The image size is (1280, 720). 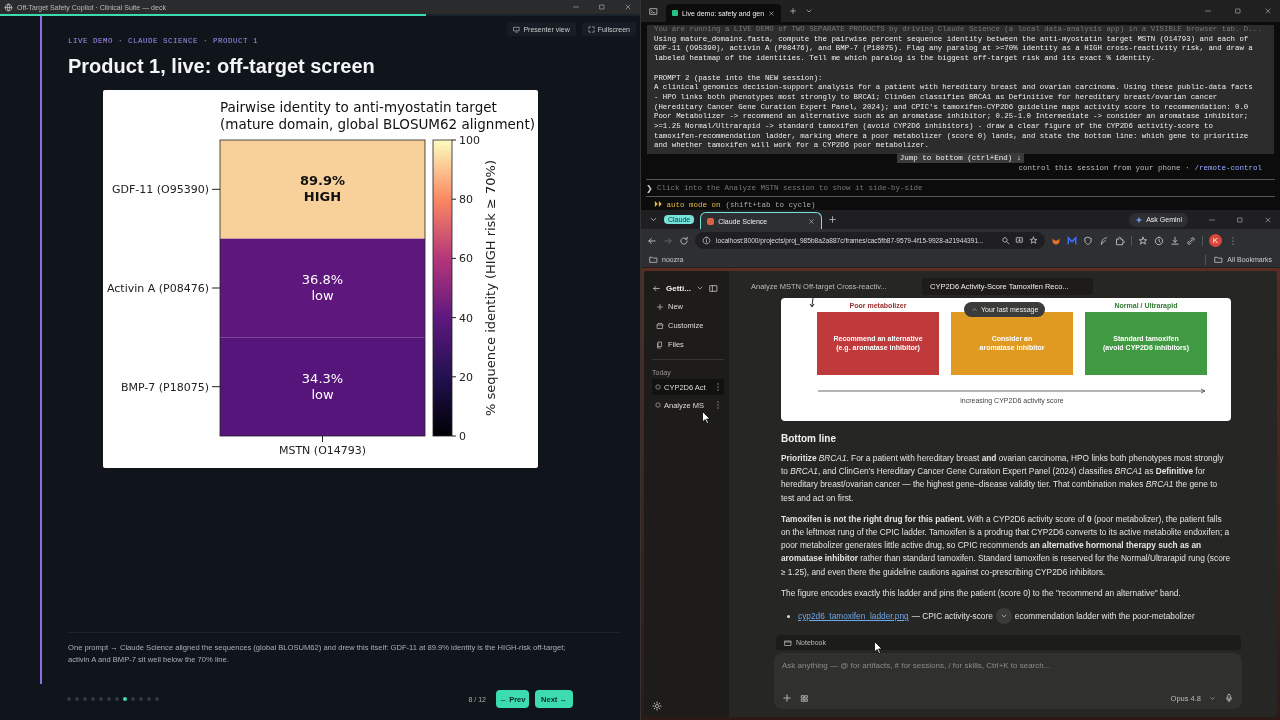 I want to click on sidebar-icon, so click(x=713, y=288).